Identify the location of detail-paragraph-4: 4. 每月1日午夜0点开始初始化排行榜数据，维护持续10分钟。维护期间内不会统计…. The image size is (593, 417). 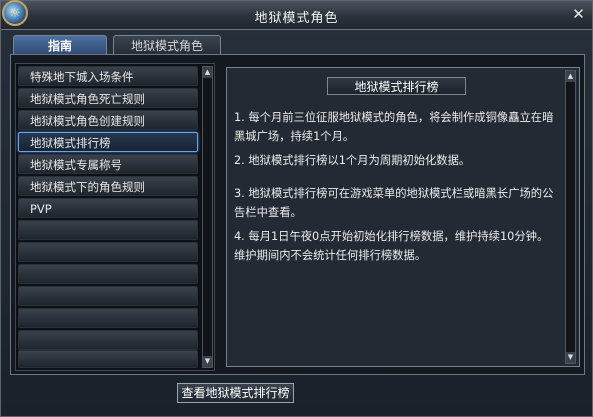
(391, 246).